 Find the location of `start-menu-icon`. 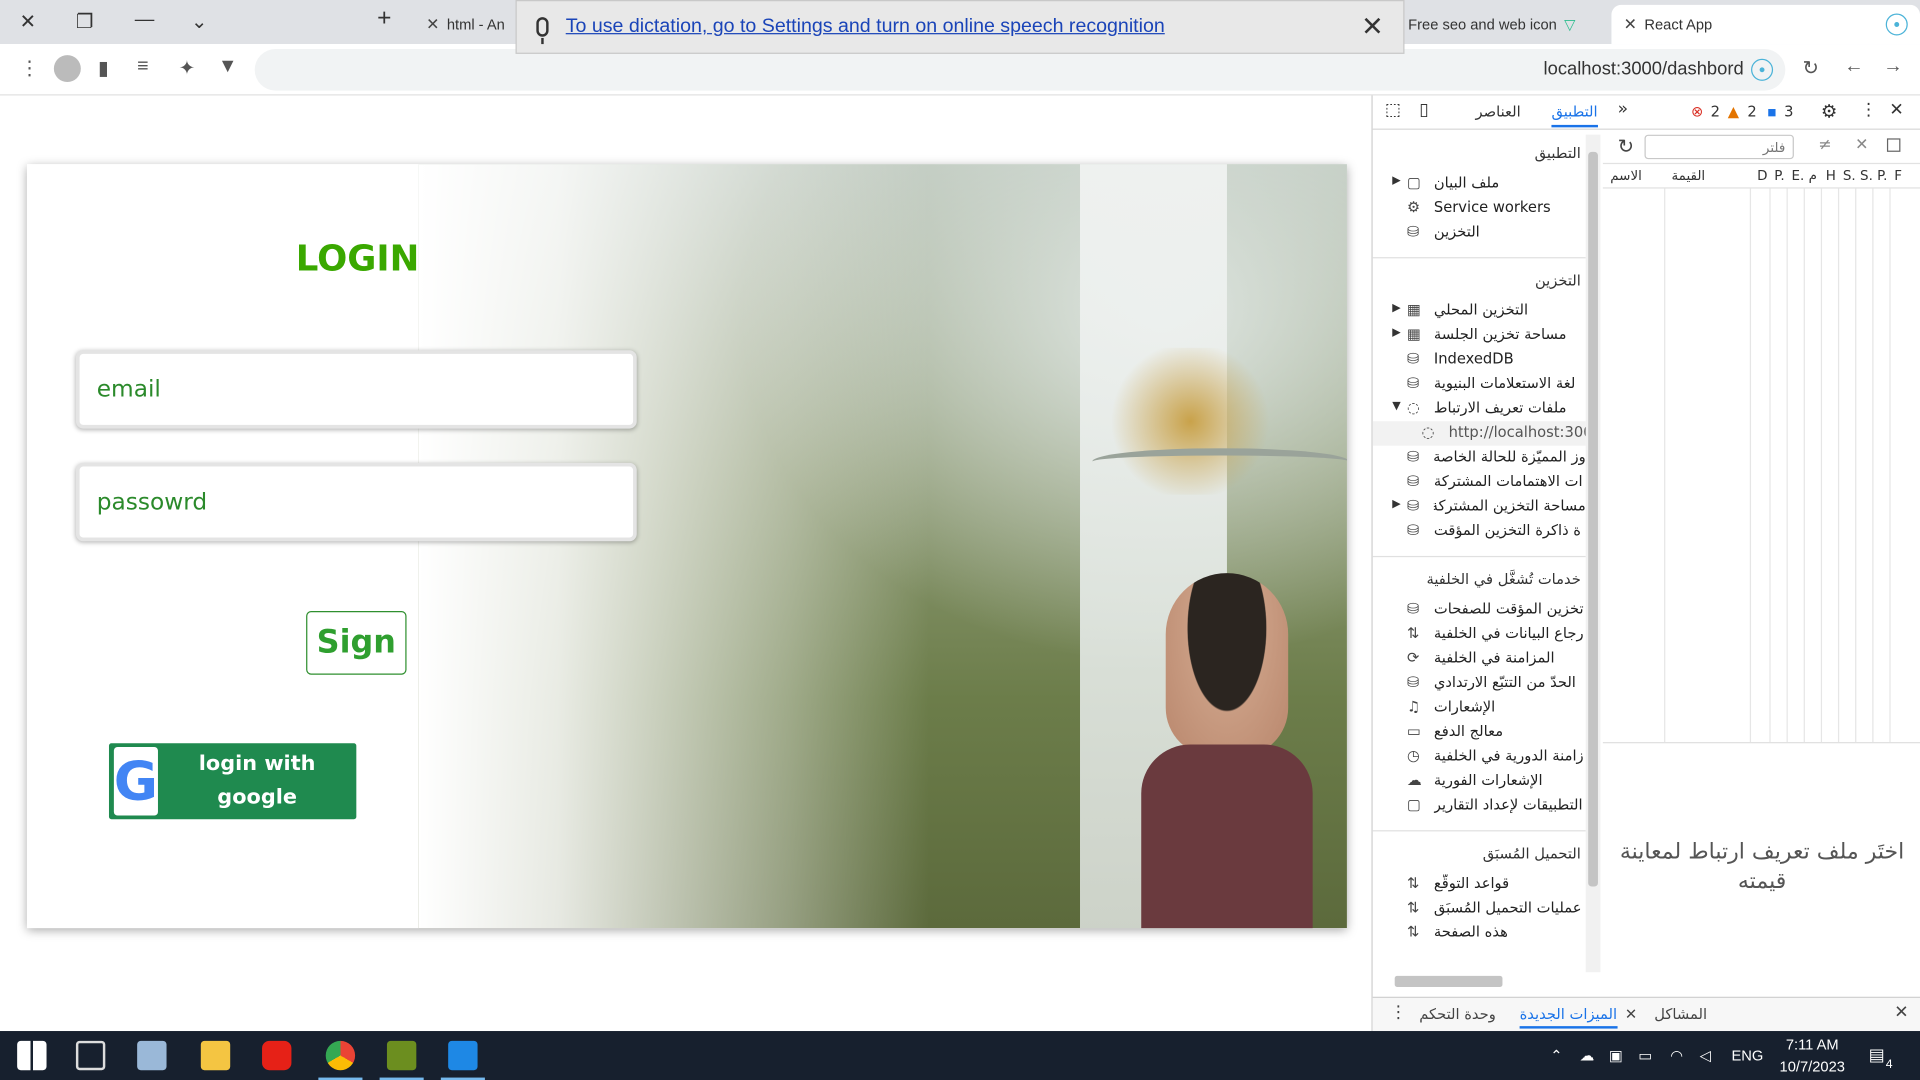

start-menu-icon is located at coordinates (32, 1055).